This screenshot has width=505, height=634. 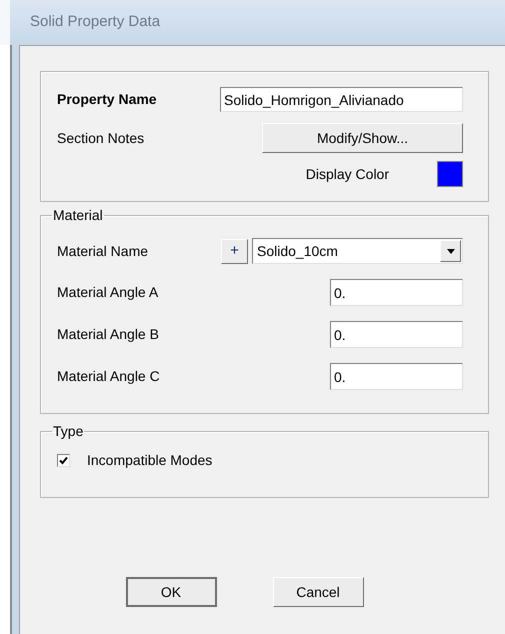 What do you see at coordinates (63, 460) in the screenshot?
I see `checkbox` at bounding box center [63, 460].